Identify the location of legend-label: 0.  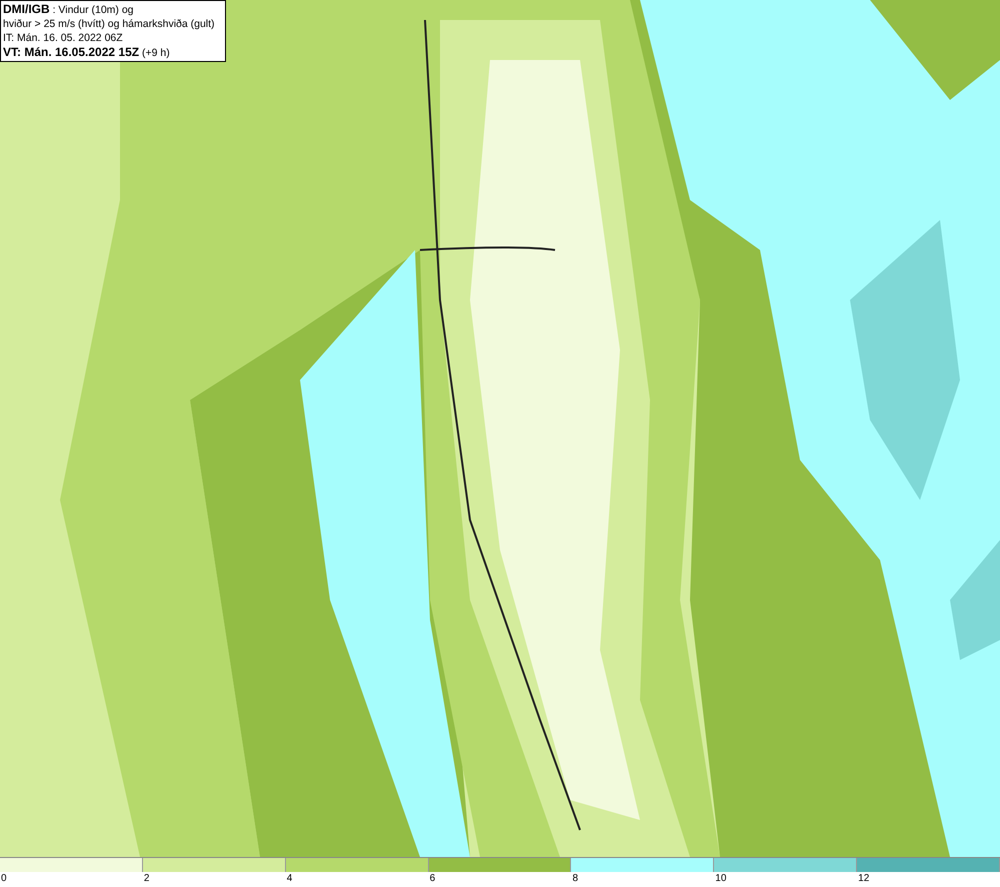
(4, 879).